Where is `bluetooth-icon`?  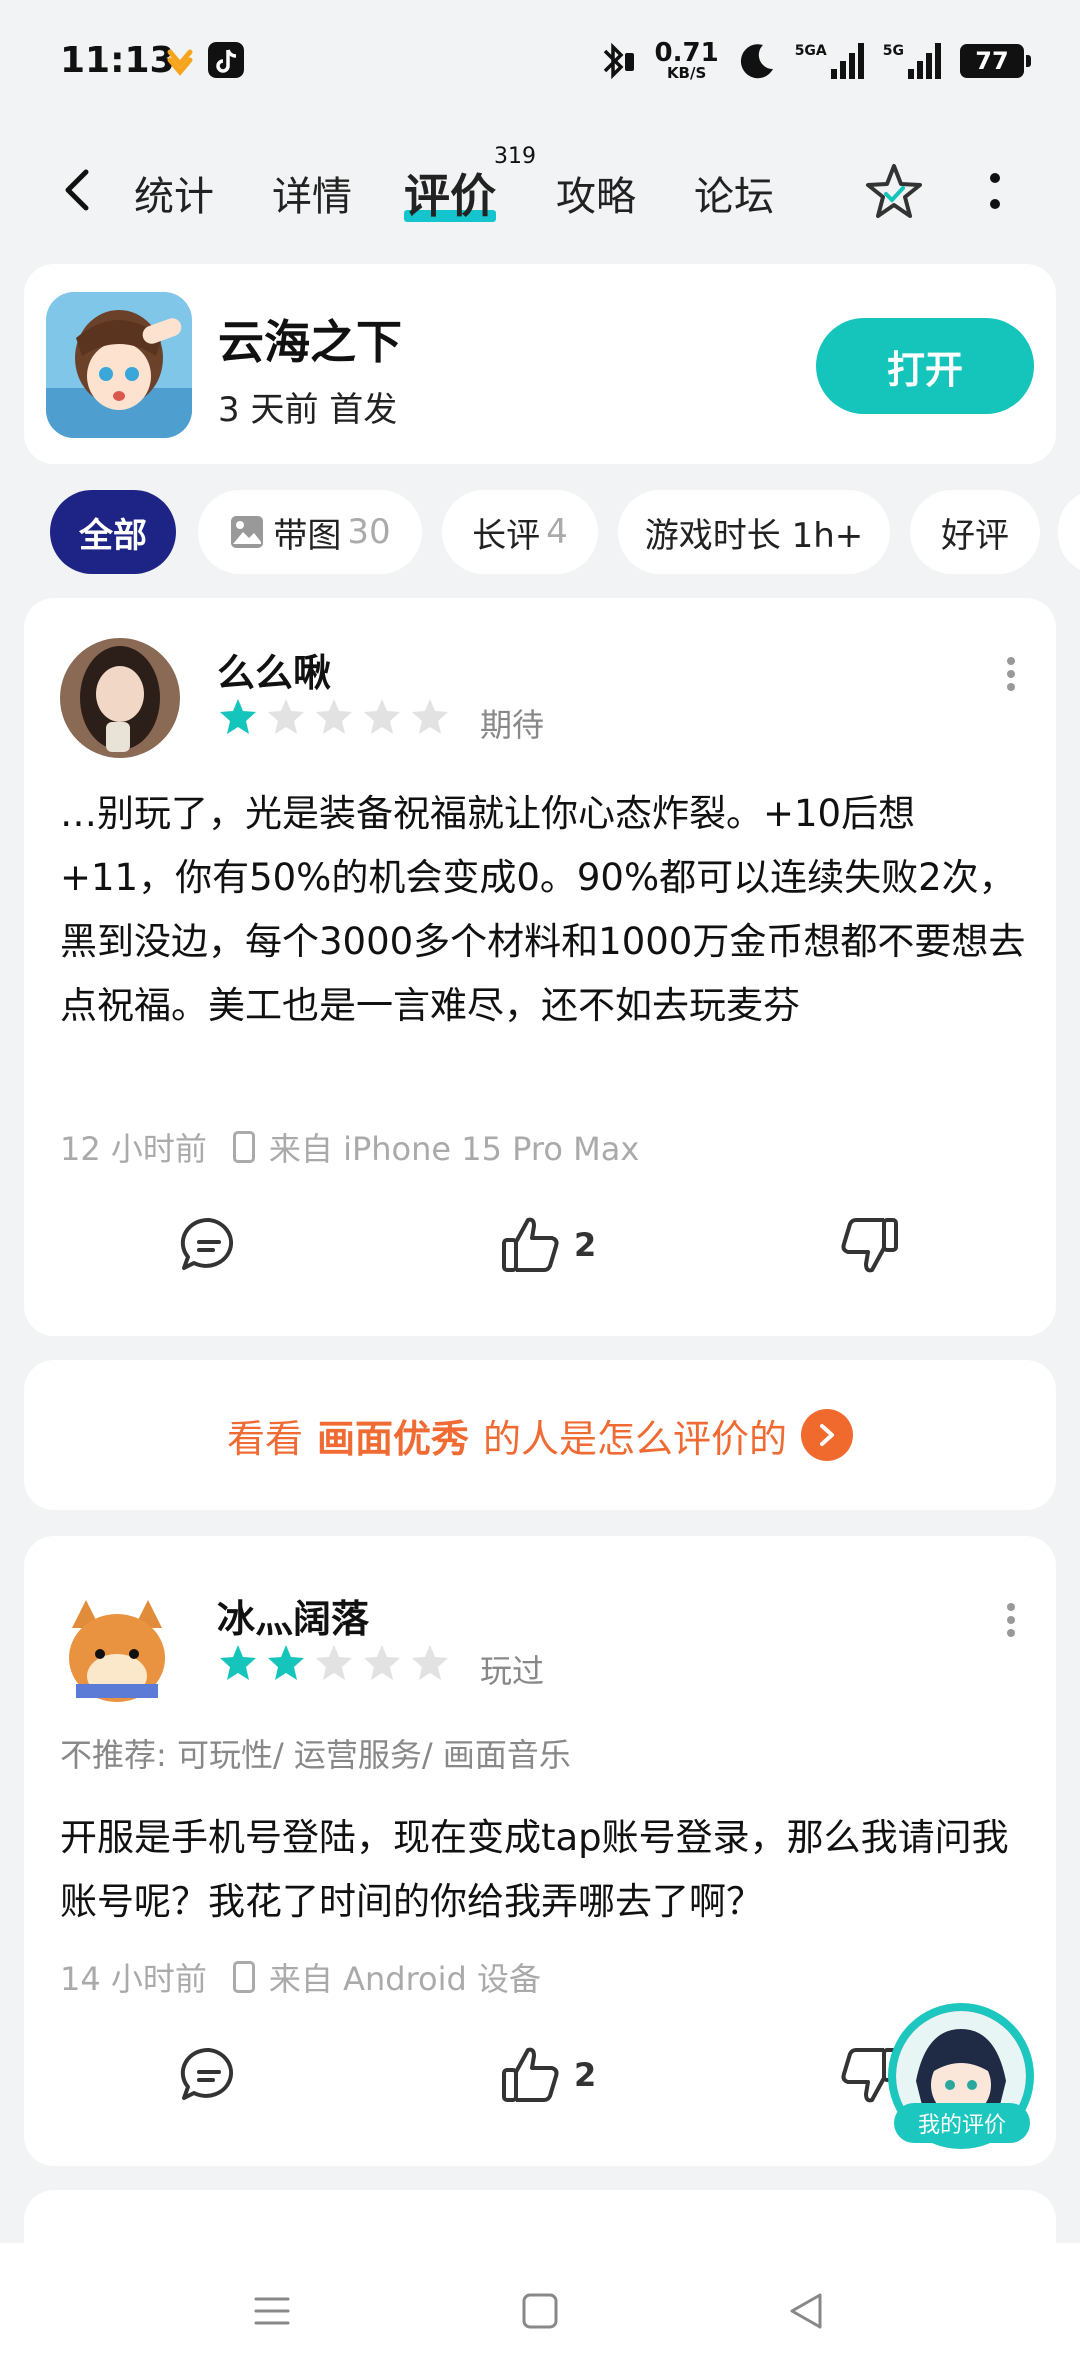
bluetooth-icon is located at coordinates (618, 61).